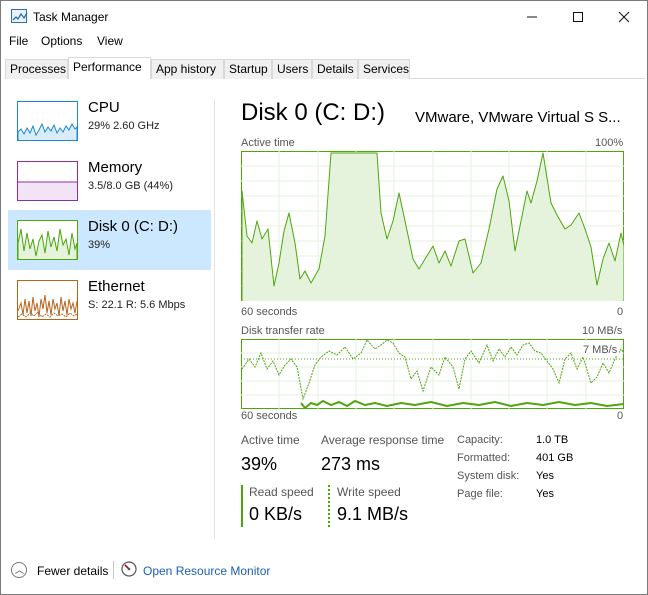 Image resolution: width=648 pixels, height=595 pixels. Describe the element at coordinates (187, 69) in the screenshot. I see `tab-app-history: App history` at that location.